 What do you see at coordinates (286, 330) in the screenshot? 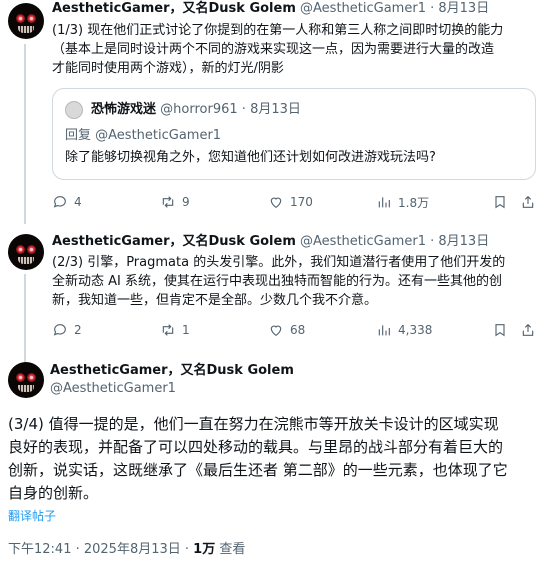
I see `like-button: 68` at bounding box center [286, 330].